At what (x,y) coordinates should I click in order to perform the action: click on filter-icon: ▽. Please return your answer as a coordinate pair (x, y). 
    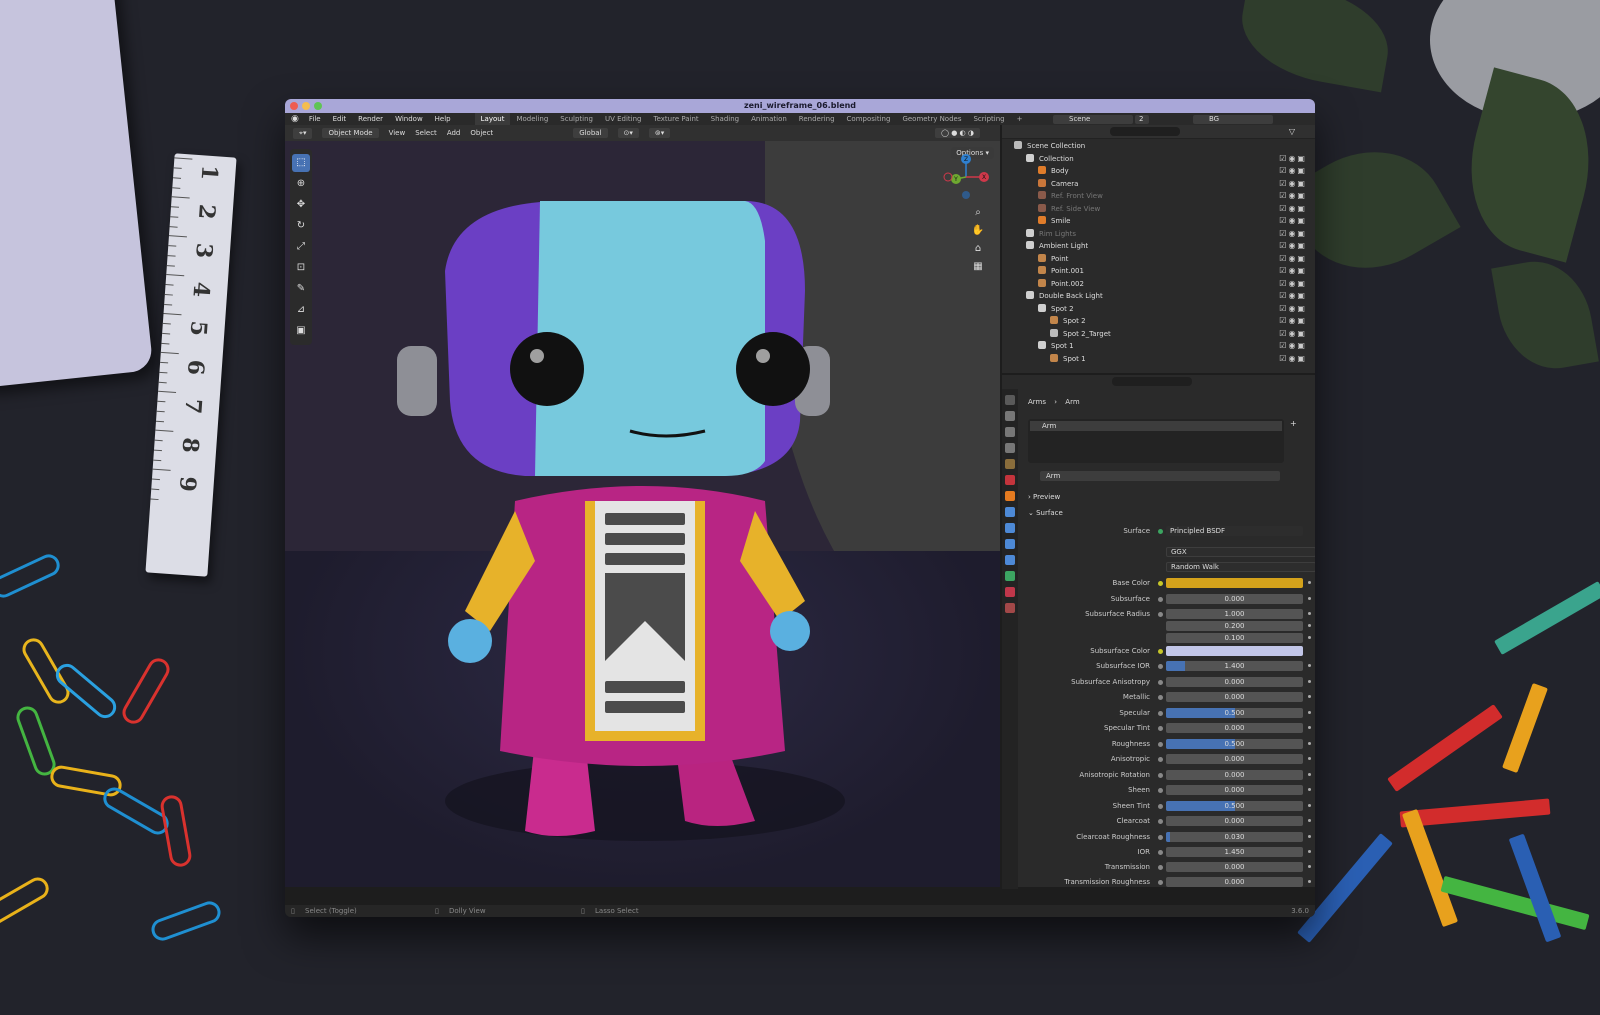
    Looking at the image, I should click on (1292, 131).